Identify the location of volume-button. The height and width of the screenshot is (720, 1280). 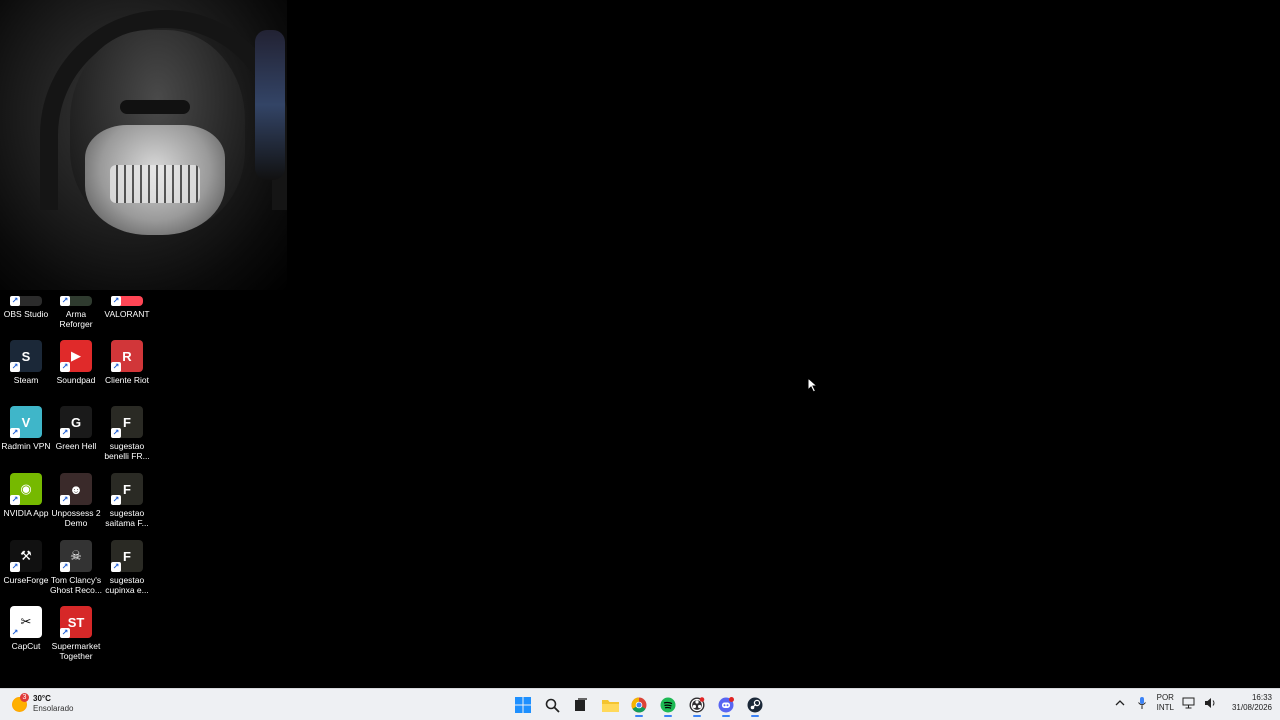
(1211, 703).